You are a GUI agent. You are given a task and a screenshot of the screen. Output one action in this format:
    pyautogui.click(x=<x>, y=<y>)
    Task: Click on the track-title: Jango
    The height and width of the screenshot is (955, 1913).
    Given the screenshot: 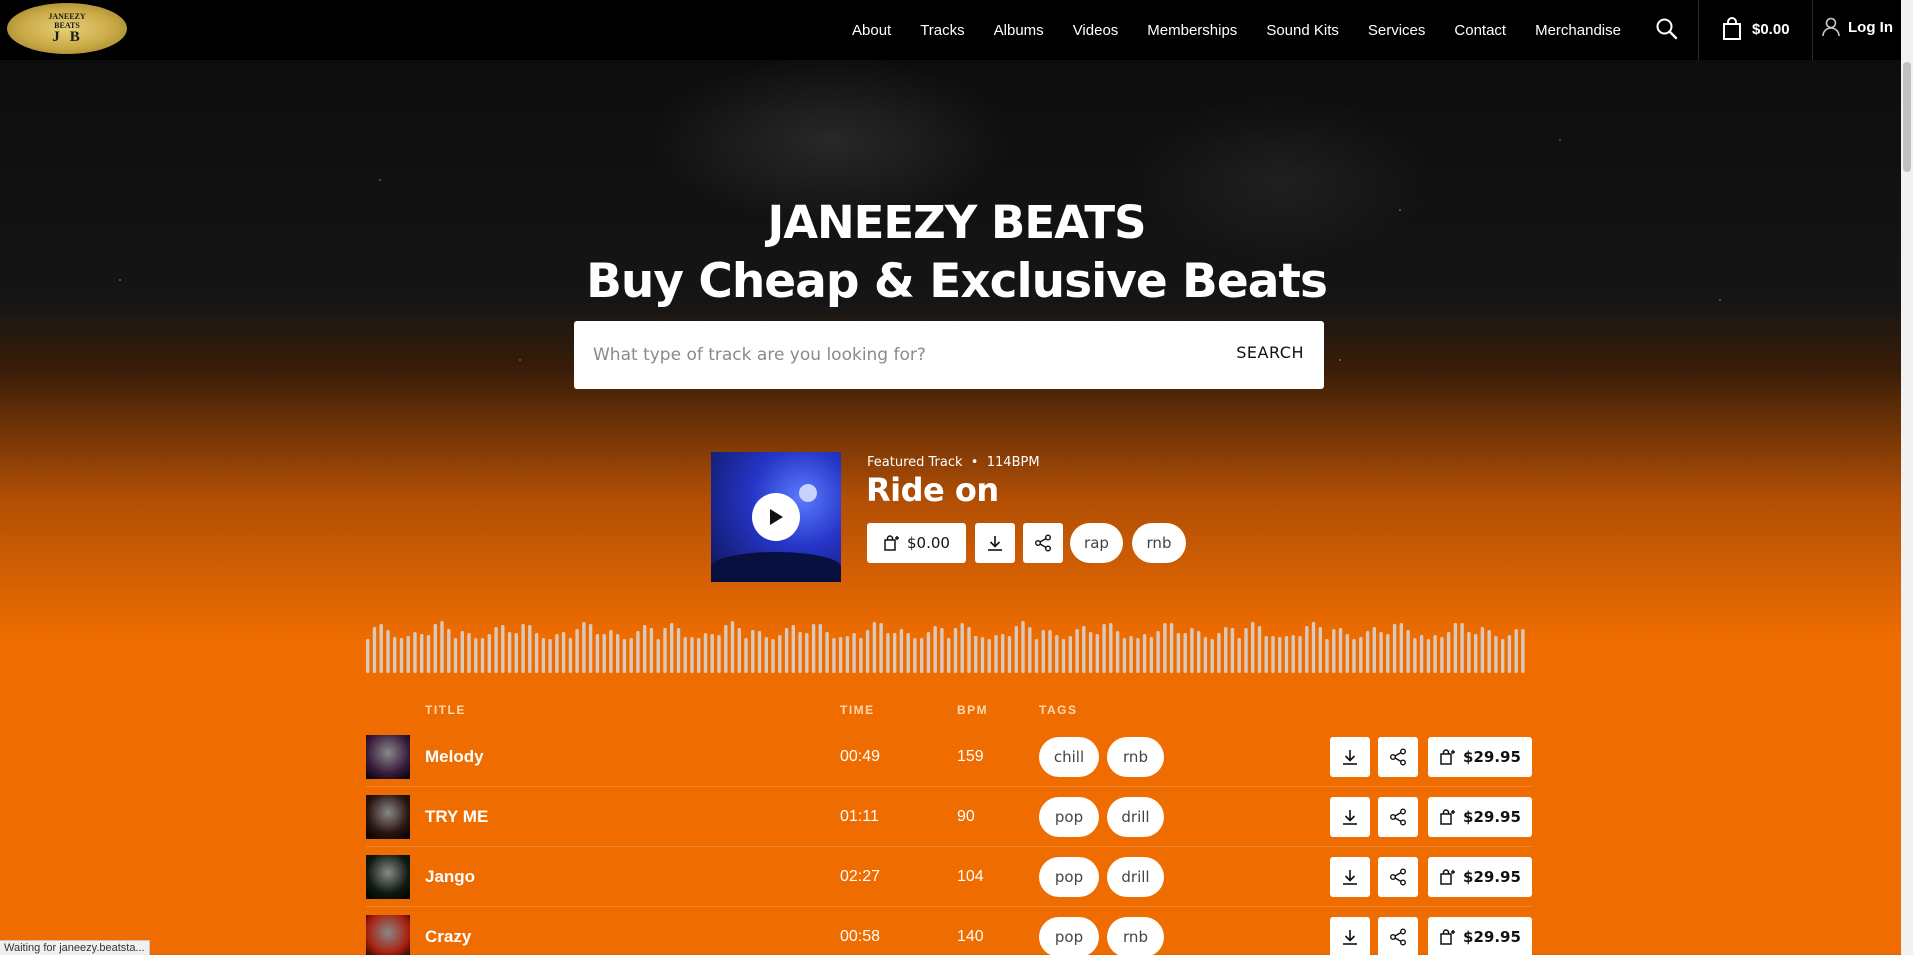 What is the action you would take?
    pyautogui.click(x=450, y=877)
    